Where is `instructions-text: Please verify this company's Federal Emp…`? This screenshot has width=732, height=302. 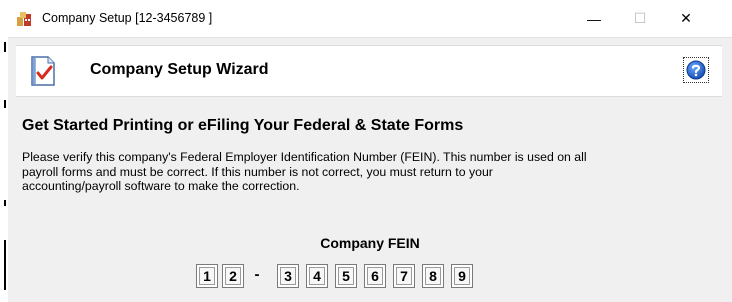 instructions-text: Please verify this company's Federal Emp… is located at coordinates (372, 172).